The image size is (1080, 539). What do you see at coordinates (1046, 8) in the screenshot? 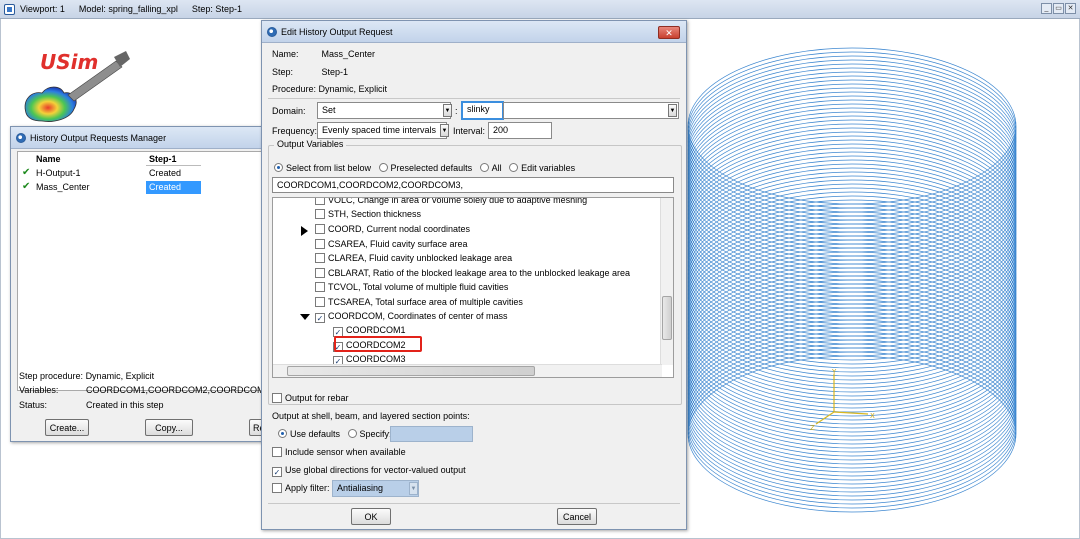
I see `minimize-icon: _` at bounding box center [1046, 8].